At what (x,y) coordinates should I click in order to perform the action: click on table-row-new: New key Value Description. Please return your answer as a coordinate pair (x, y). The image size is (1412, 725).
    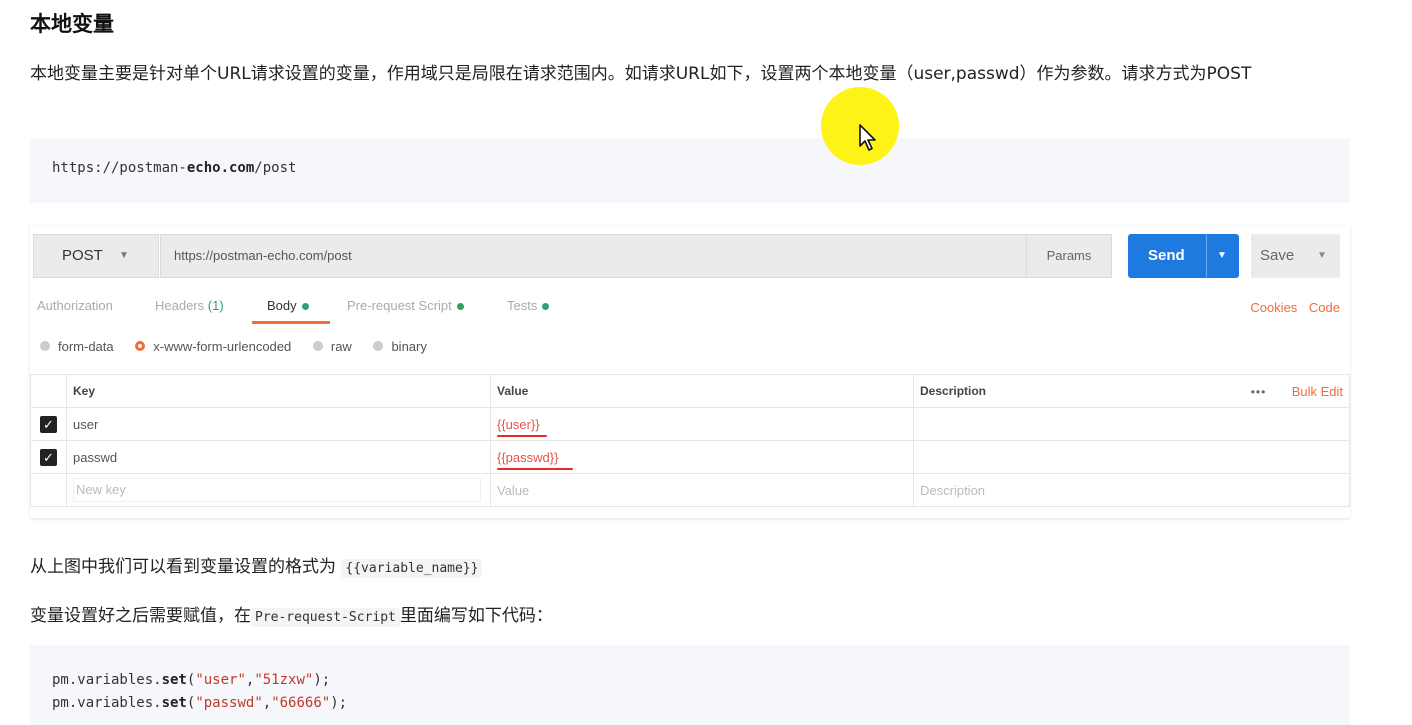
    Looking at the image, I should click on (690, 490).